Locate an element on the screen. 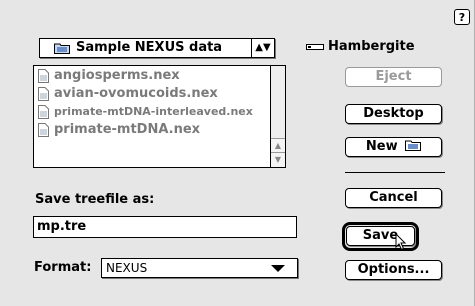  desktop-button: Desktop is located at coordinates (393, 114).